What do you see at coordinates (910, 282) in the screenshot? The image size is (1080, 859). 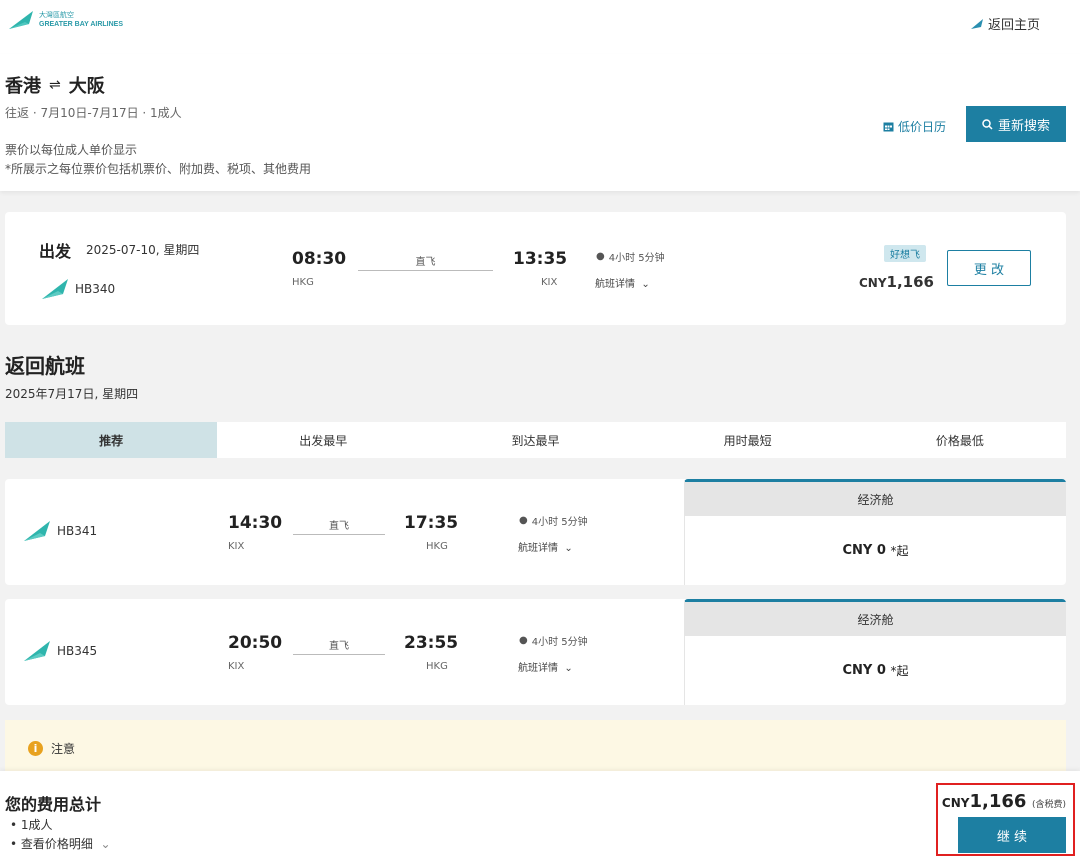 I see `price-value: 1,166` at bounding box center [910, 282].